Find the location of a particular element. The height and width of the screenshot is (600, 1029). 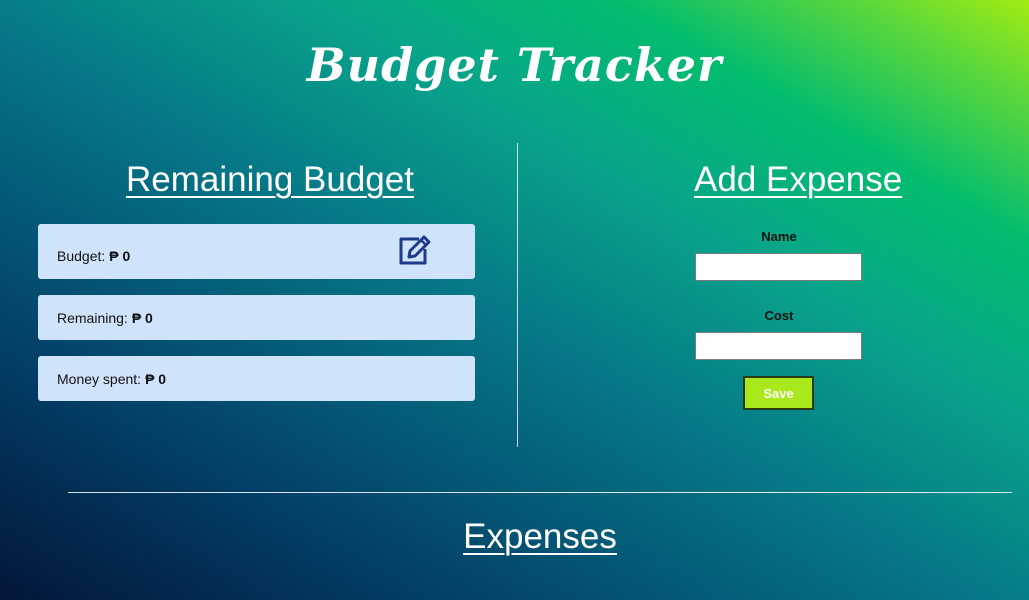

edit-icon is located at coordinates (414, 251).